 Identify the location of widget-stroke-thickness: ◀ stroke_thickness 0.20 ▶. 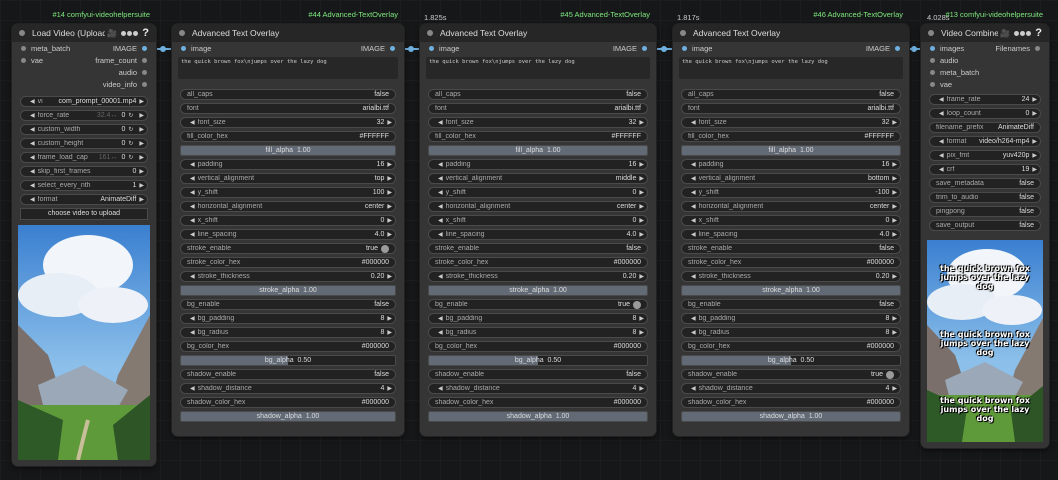
(288, 276).